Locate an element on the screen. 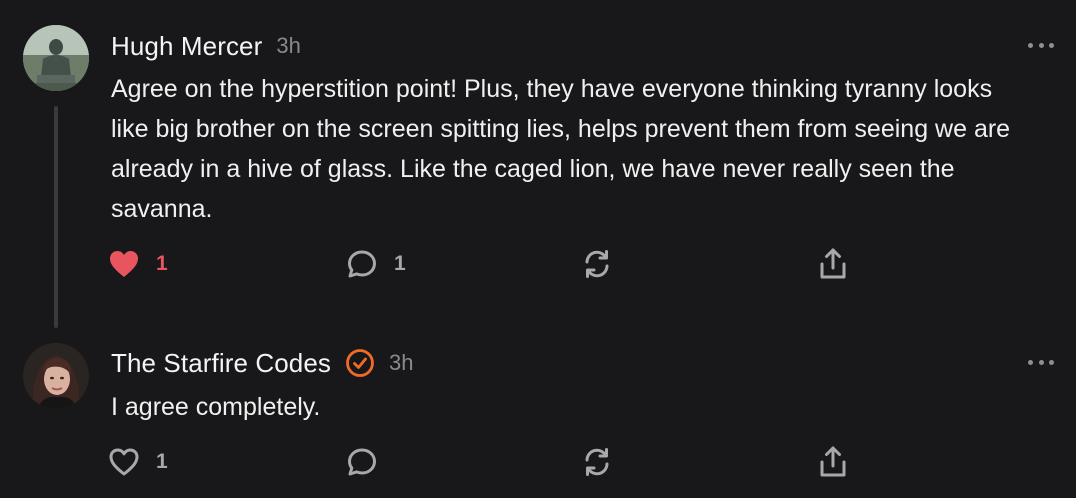  verified-badge-icon is located at coordinates (360, 363).